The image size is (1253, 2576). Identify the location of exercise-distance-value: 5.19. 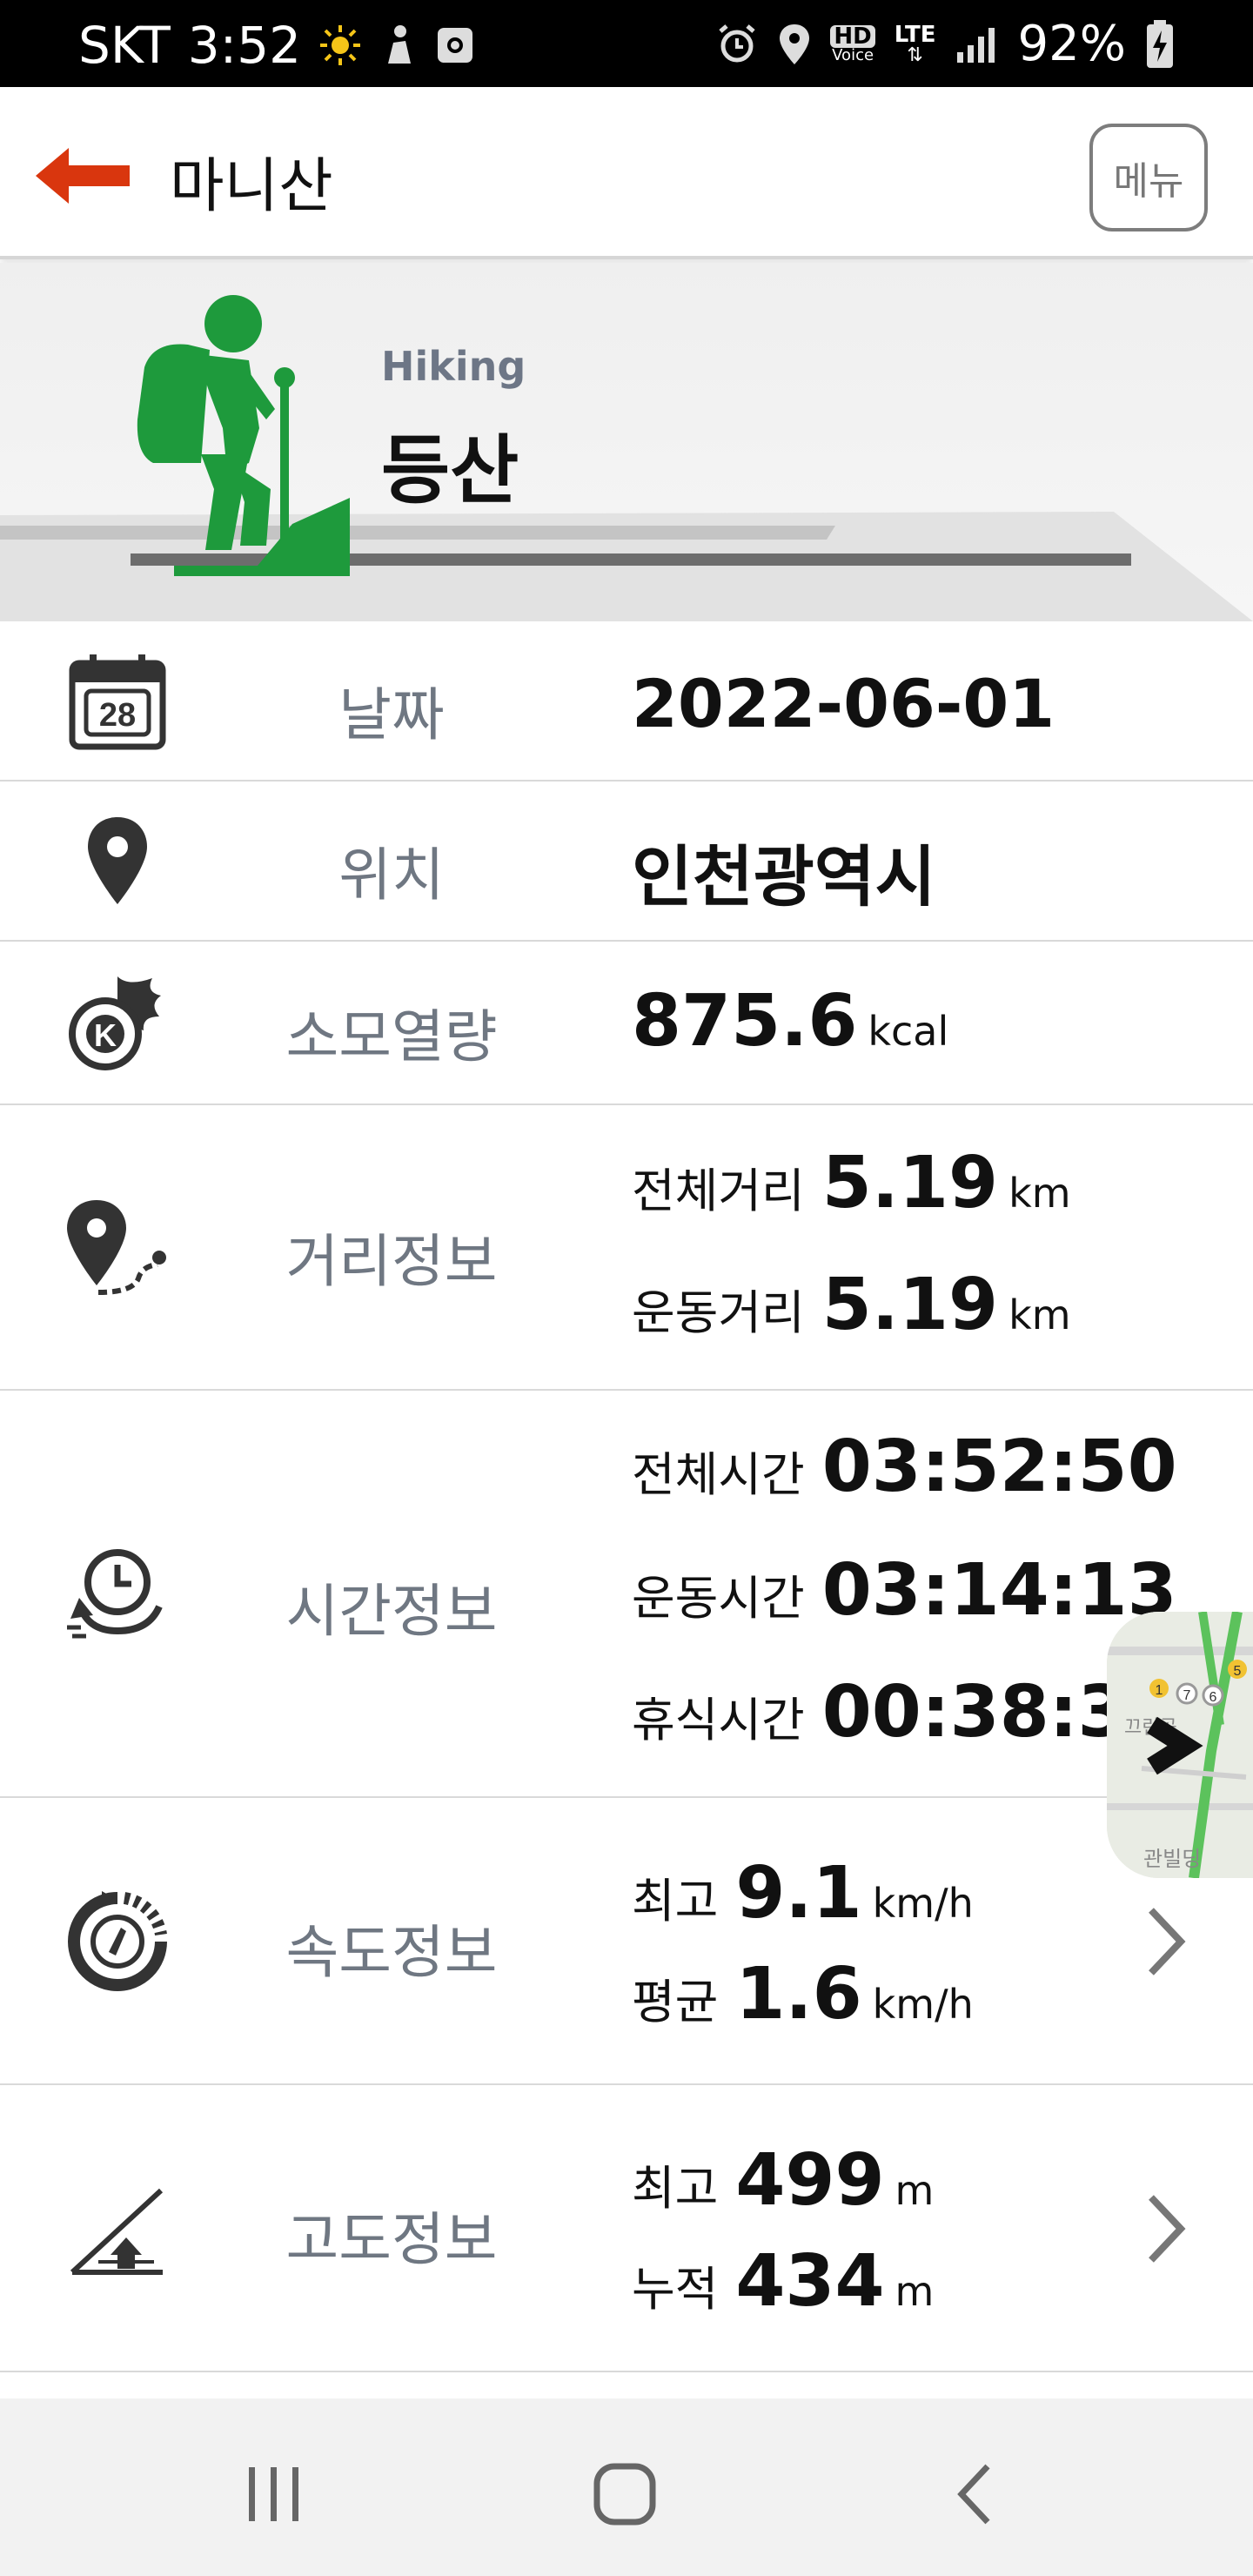
(910, 1305).